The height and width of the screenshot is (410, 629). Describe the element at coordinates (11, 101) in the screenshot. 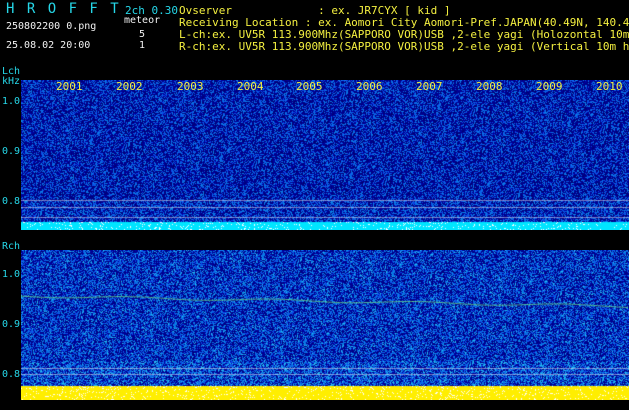

I see `lch-tick-1-0: 1.0` at that location.